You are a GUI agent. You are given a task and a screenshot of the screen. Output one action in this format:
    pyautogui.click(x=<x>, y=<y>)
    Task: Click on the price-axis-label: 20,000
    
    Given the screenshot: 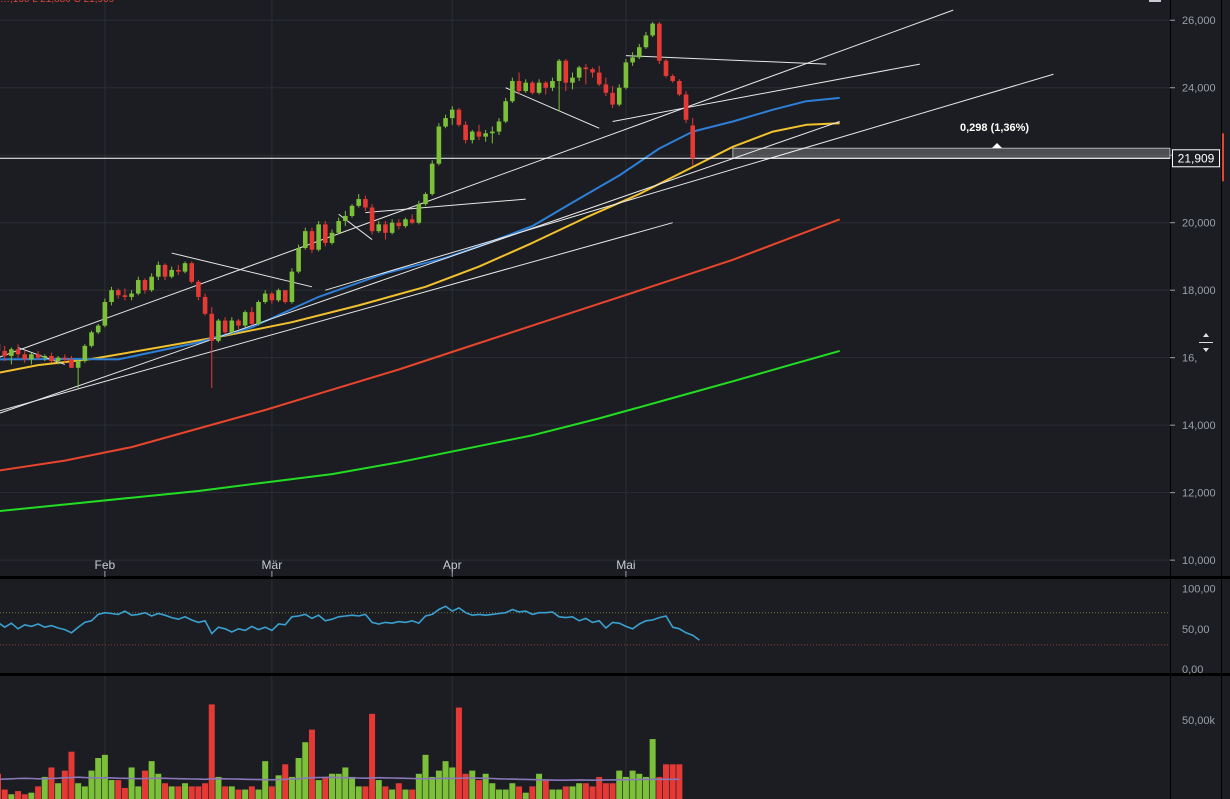 What is the action you would take?
    pyautogui.click(x=1199, y=224)
    